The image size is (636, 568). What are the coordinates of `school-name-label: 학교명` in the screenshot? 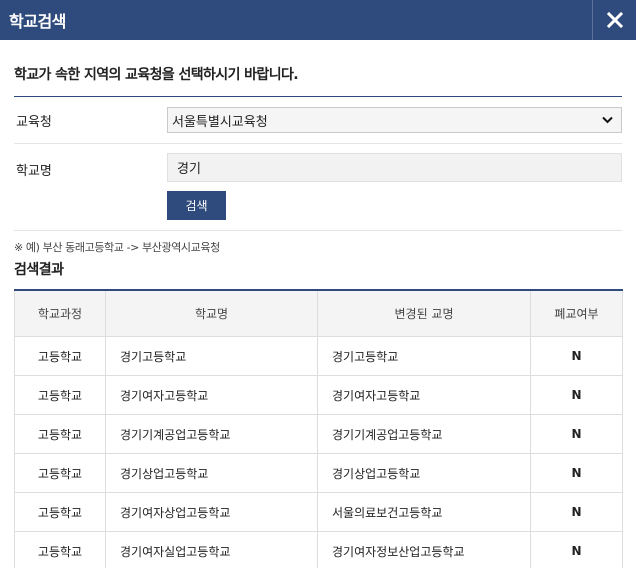 It's located at (34, 171).